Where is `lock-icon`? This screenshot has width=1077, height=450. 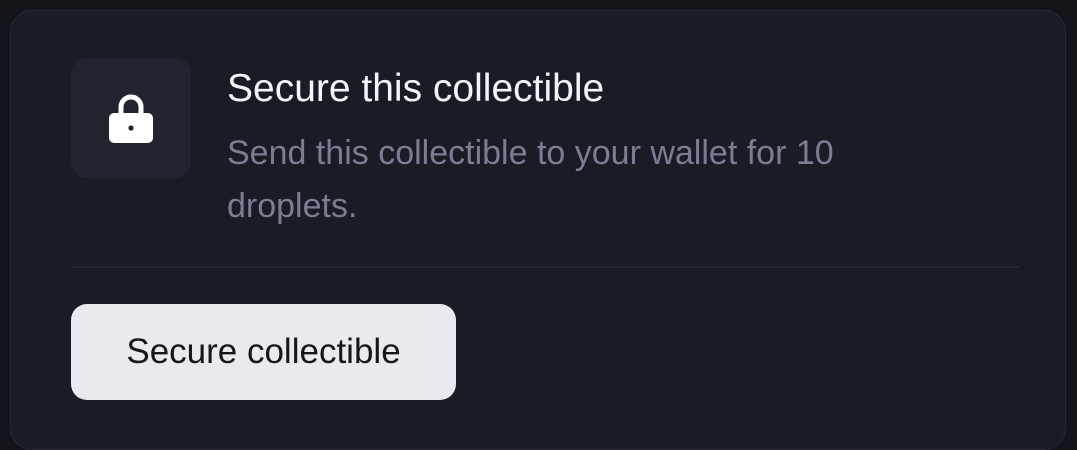 lock-icon is located at coordinates (131, 118).